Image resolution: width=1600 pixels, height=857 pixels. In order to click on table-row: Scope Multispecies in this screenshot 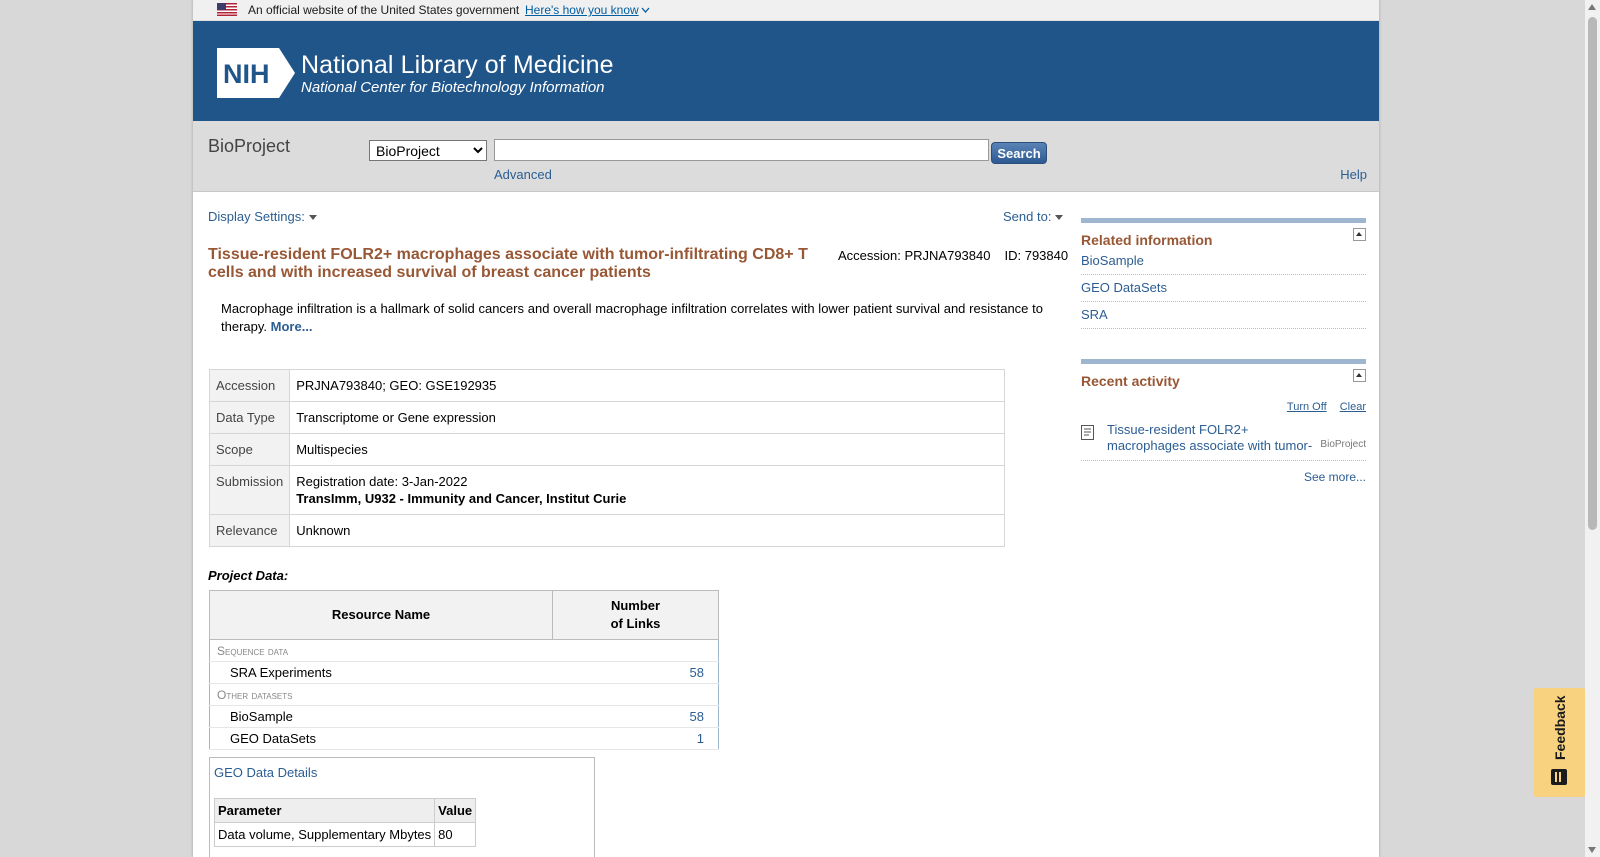, I will do `click(606, 449)`.